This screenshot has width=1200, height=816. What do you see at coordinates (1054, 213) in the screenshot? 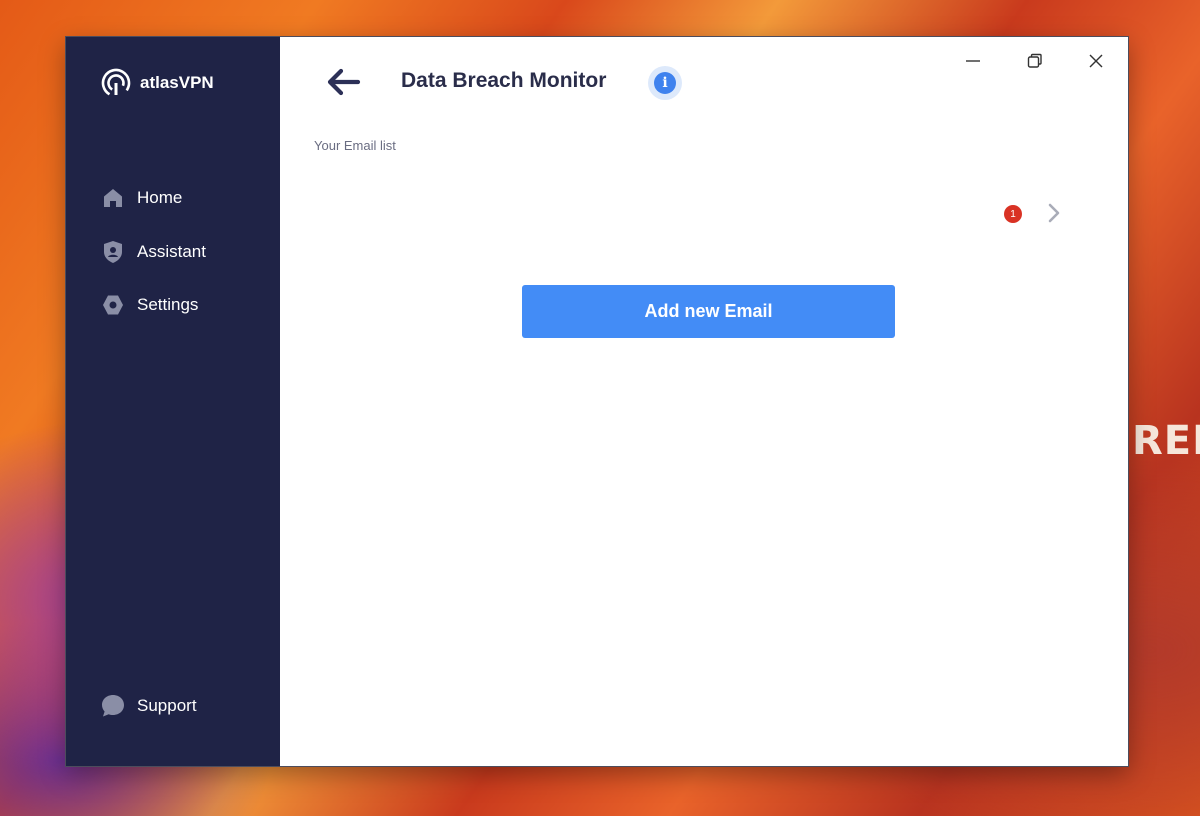
I see `chevron-right-icon` at bounding box center [1054, 213].